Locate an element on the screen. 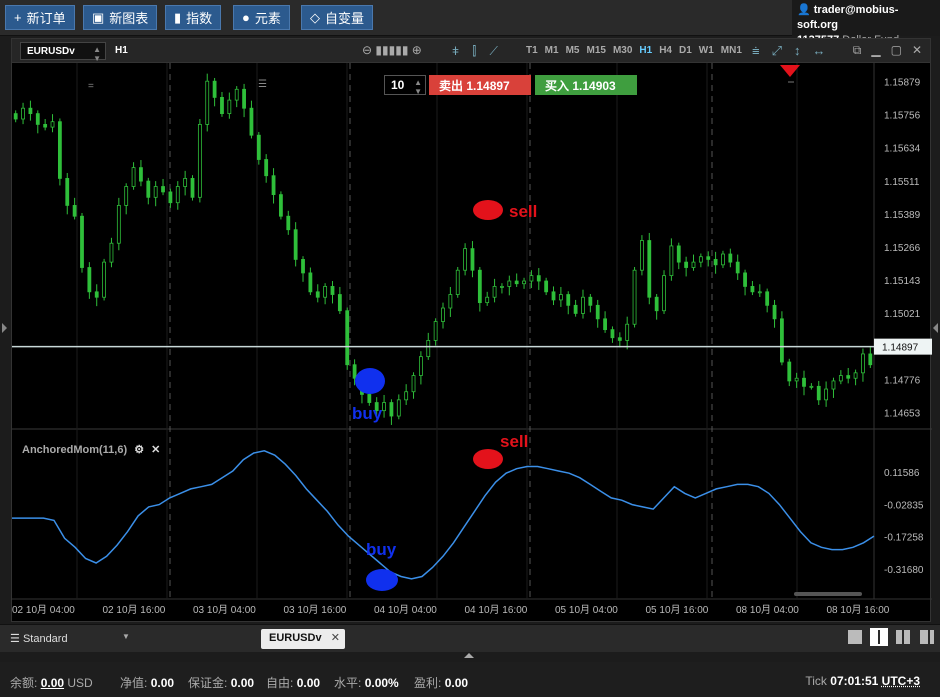 Image resolution: width=940 pixels, height=697 pixels. layout-single-icon is located at coordinates (855, 637).